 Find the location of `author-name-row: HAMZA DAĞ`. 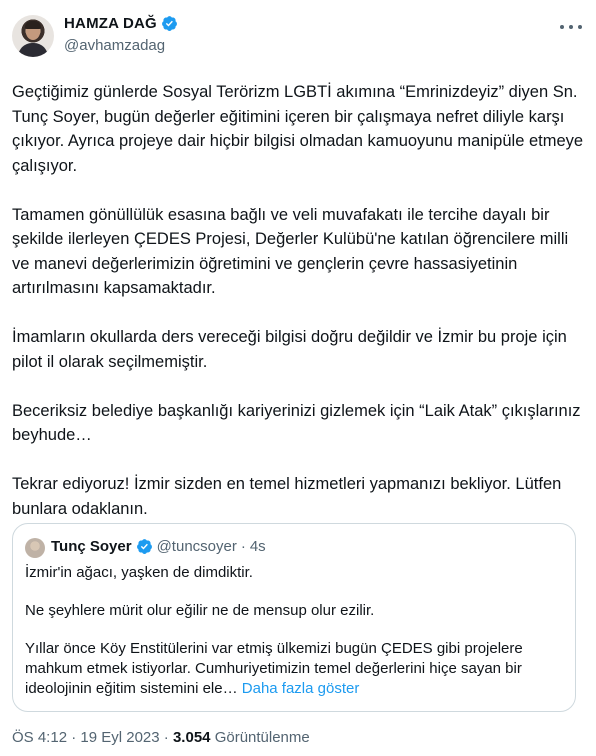

author-name-row: HAMZA DAĞ is located at coordinates (121, 23).